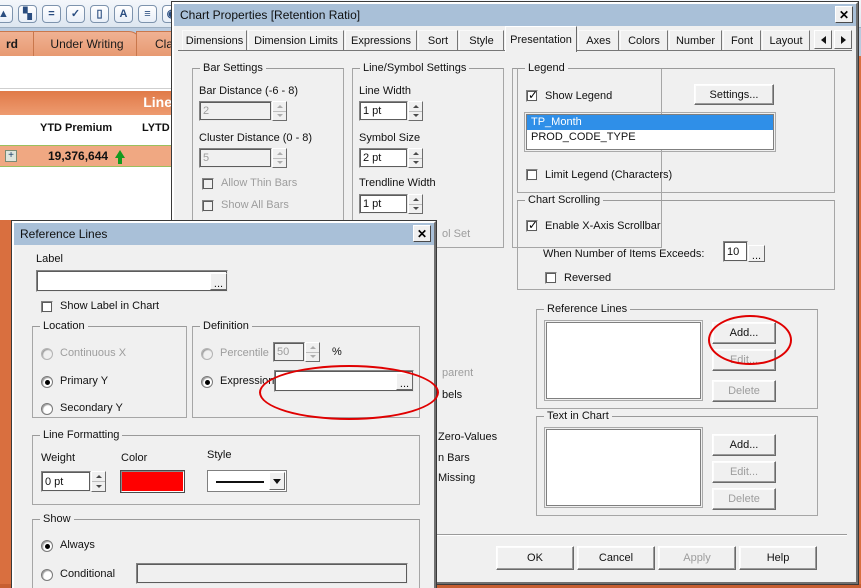  I want to click on chevron-down-icon, so click(312, 357).